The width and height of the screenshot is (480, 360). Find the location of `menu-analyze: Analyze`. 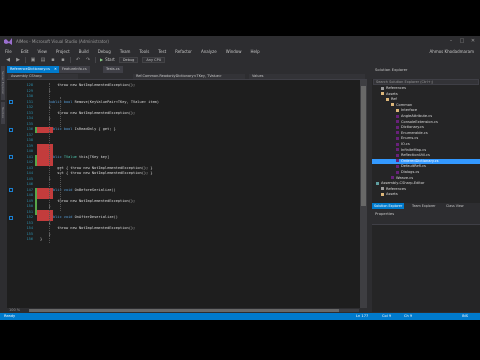

menu-analyze: Analyze is located at coordinates (209, 51).